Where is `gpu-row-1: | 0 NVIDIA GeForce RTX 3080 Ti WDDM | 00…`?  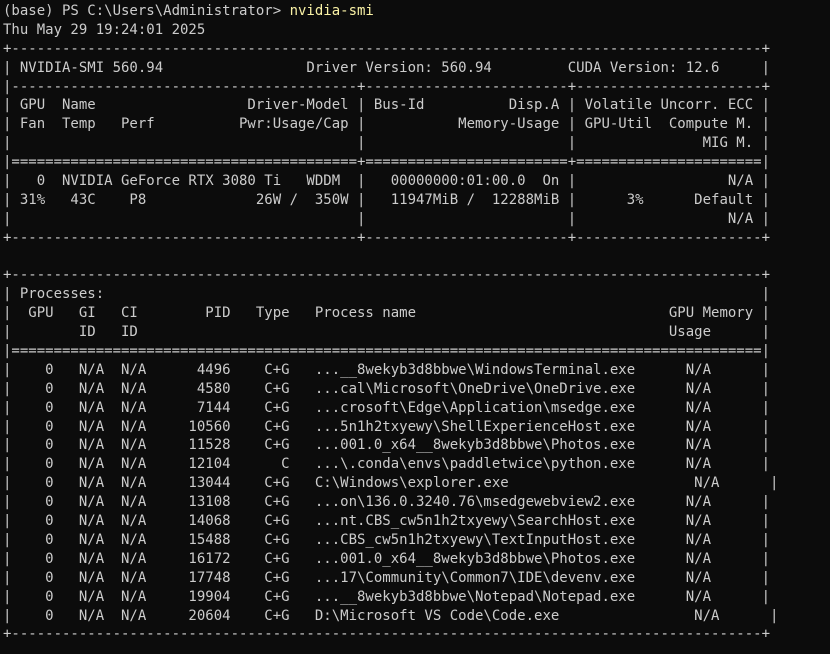 gpu-row-1: | 0 NVIDIA GeForce RTX 3080 Ti WDDM | 00… is located at coordinates (387, 181).